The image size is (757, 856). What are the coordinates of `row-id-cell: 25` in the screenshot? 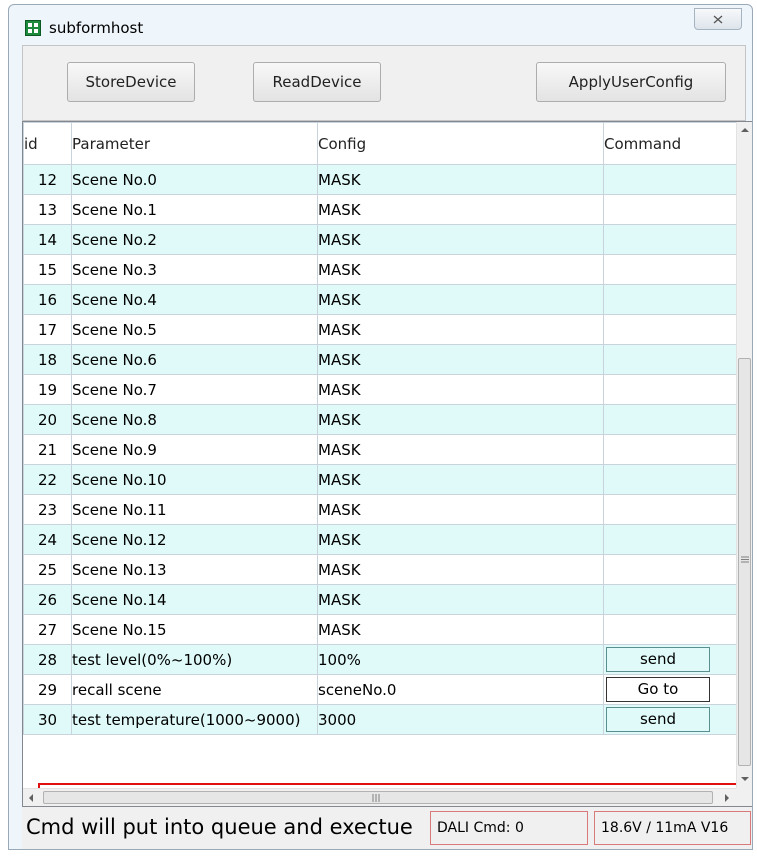 It's located at (47, 569).